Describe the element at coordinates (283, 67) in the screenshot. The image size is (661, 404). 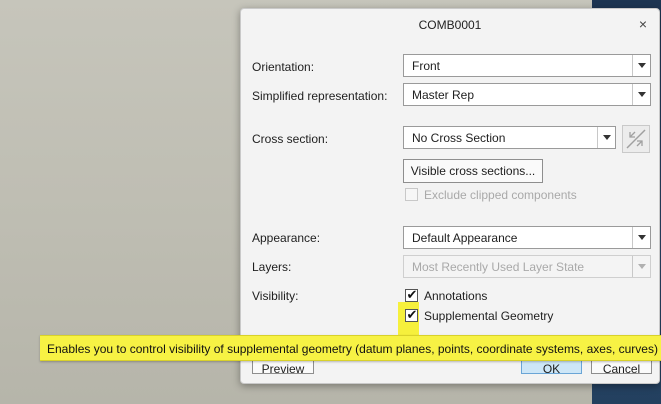
I see `orientation-label: Orientation:` at that location.